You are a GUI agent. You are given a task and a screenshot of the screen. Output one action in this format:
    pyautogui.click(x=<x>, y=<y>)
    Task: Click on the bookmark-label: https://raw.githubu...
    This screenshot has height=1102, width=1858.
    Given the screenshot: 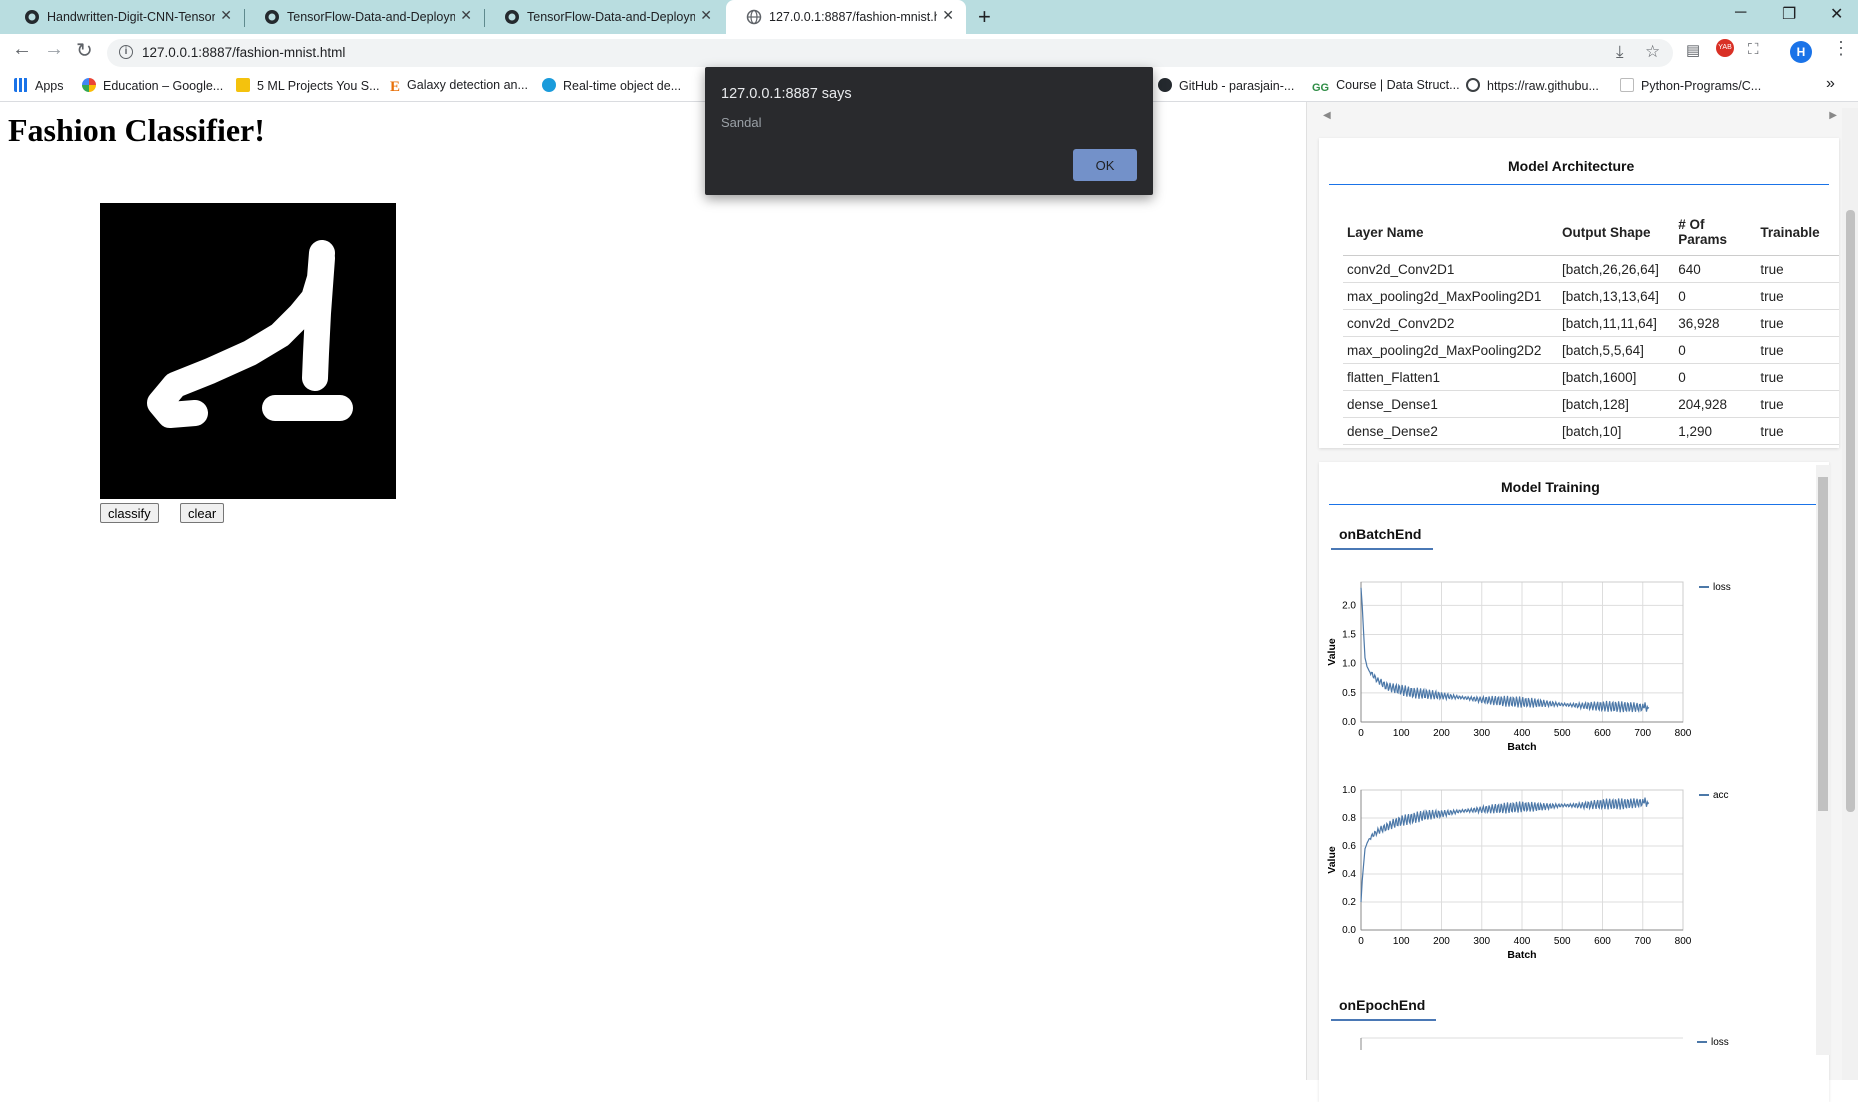 What is the action you would take?
    pyautogui.click(x=1543, y=86)
    